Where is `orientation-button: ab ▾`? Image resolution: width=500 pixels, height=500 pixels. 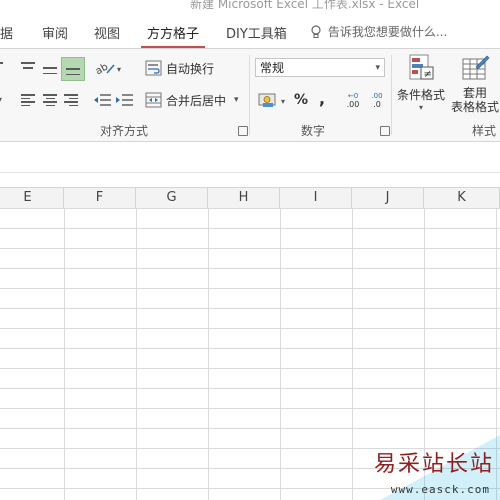 orientation-button: ab ▾ is located at coordinates (109, 68).